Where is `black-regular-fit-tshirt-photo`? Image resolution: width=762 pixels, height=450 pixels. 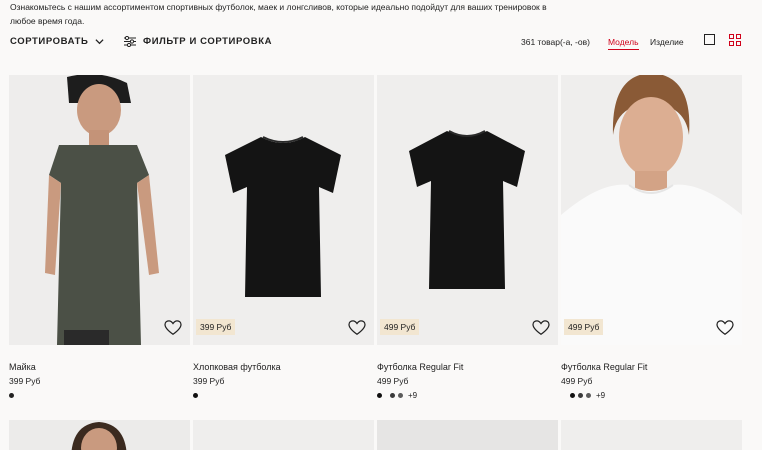 black-regular-fit-tshirt-photo is located at coordinates (467, 210).